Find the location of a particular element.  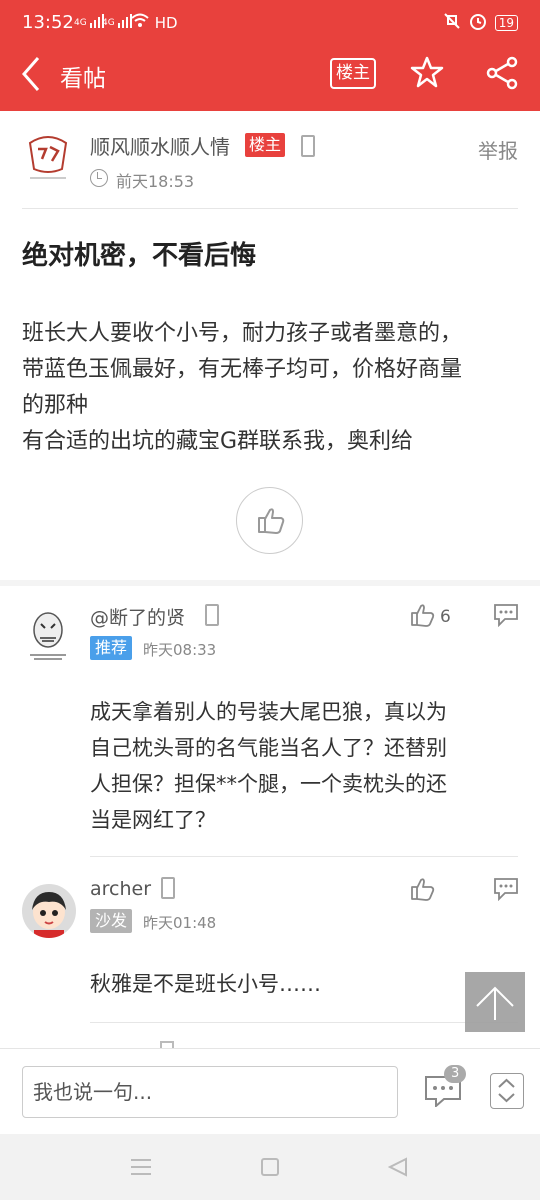

post-title: 绝对机密，不看后悔 is located at coordinates (139, 256).